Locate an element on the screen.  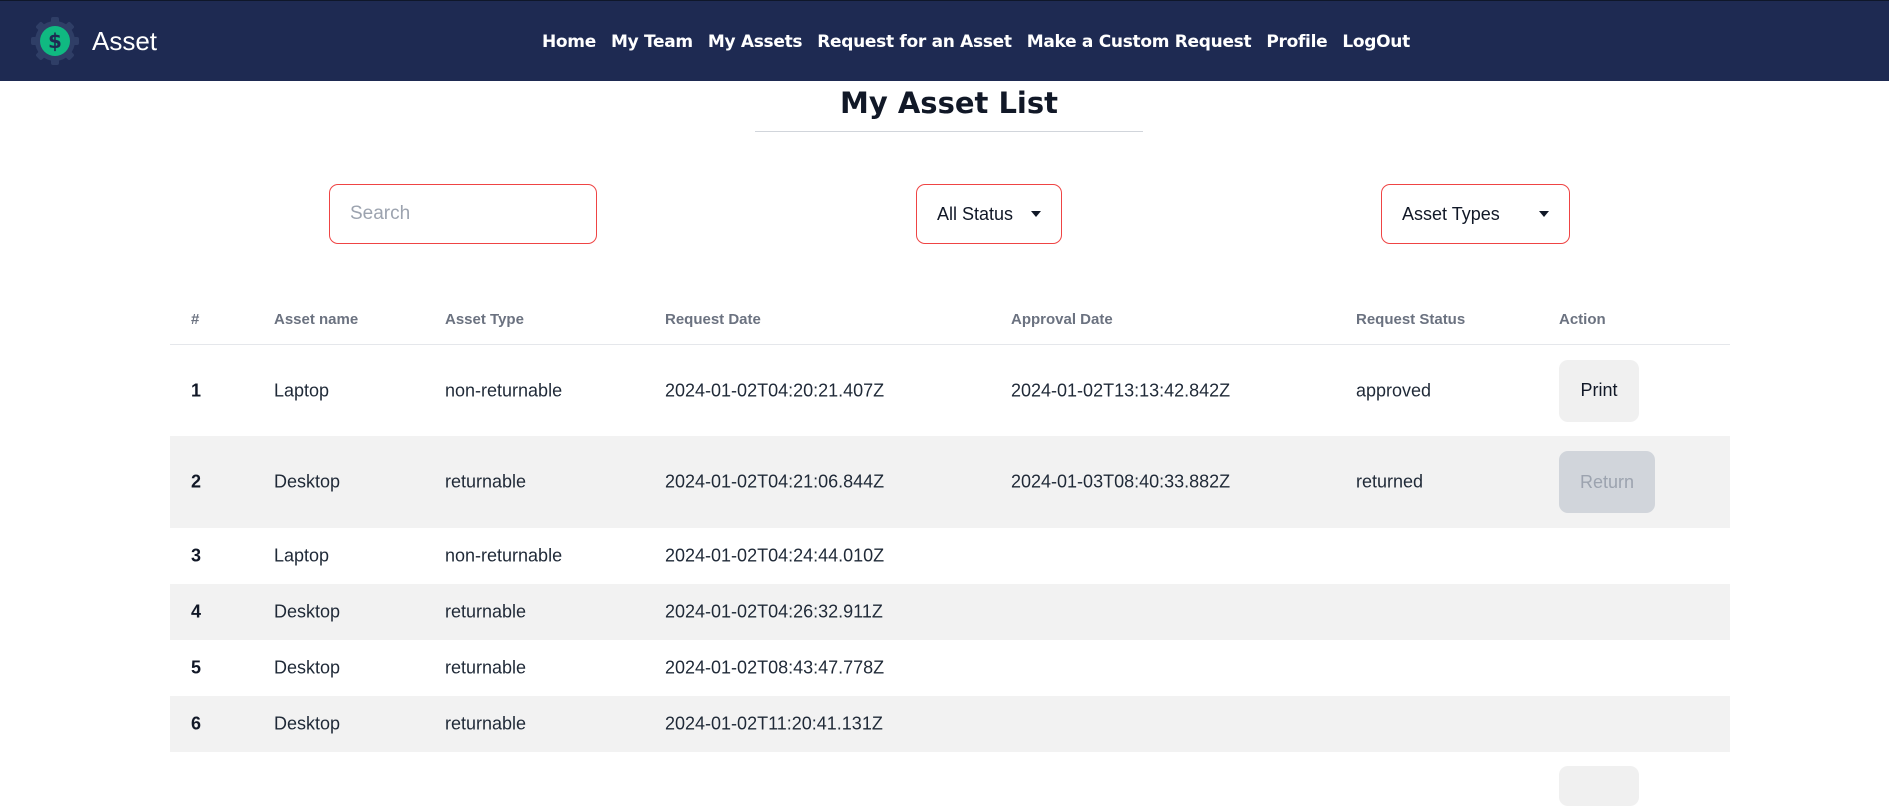
asset-type-select: Asset Types is located at coordinates (1475, 214).